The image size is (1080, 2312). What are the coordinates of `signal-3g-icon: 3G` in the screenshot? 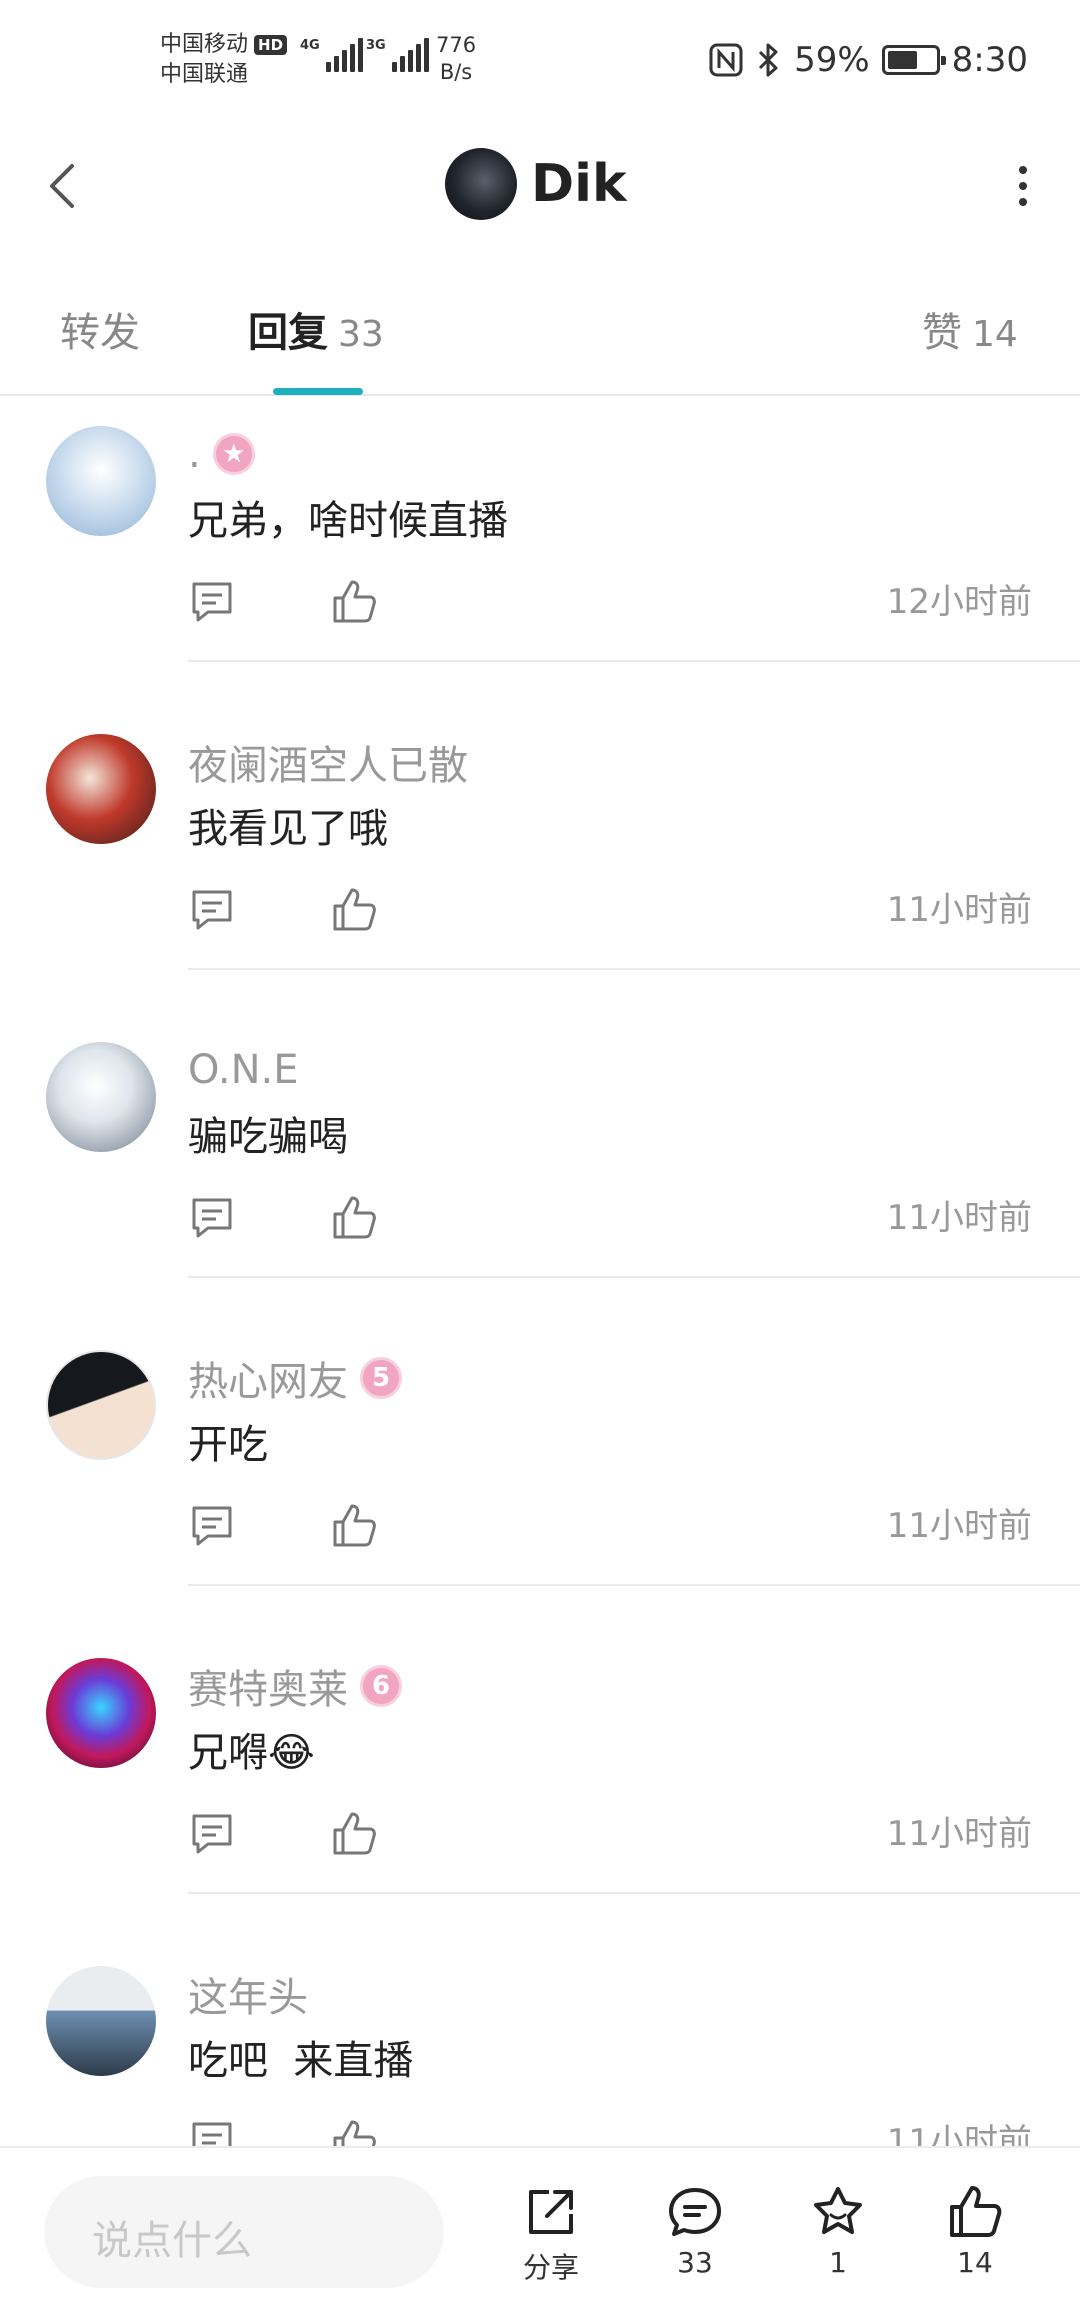 It's located at (397, 55).